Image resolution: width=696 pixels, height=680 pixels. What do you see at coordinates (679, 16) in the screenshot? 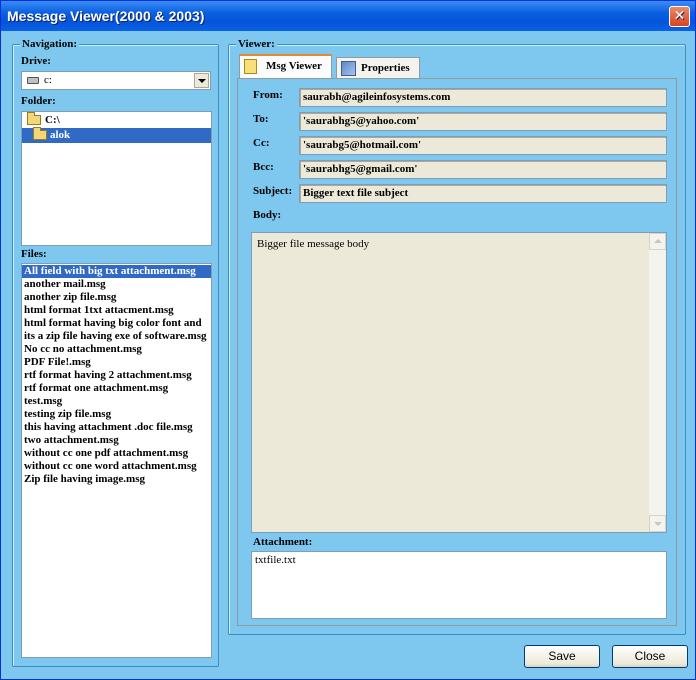
I see `window-close-button: ✕` at bounding box center [679, 16].